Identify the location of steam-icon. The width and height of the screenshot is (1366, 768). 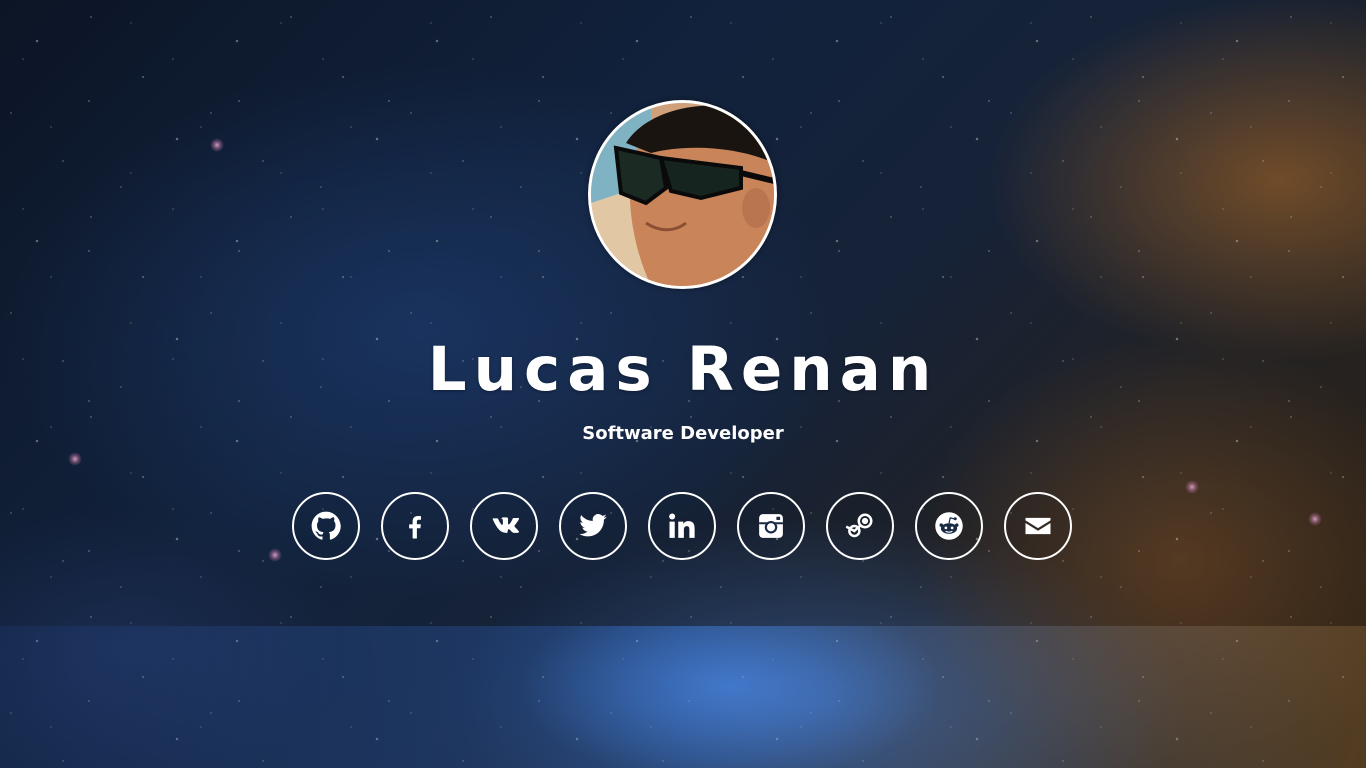
(859, 525).